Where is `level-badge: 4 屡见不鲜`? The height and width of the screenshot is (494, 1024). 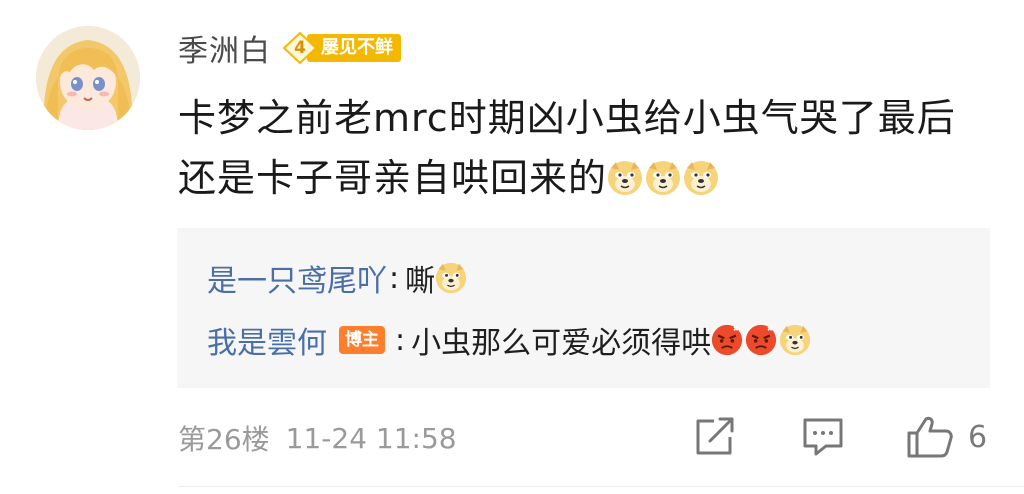 level-badge: 4 屡见不鲜 is located at coordinates (342, 48).